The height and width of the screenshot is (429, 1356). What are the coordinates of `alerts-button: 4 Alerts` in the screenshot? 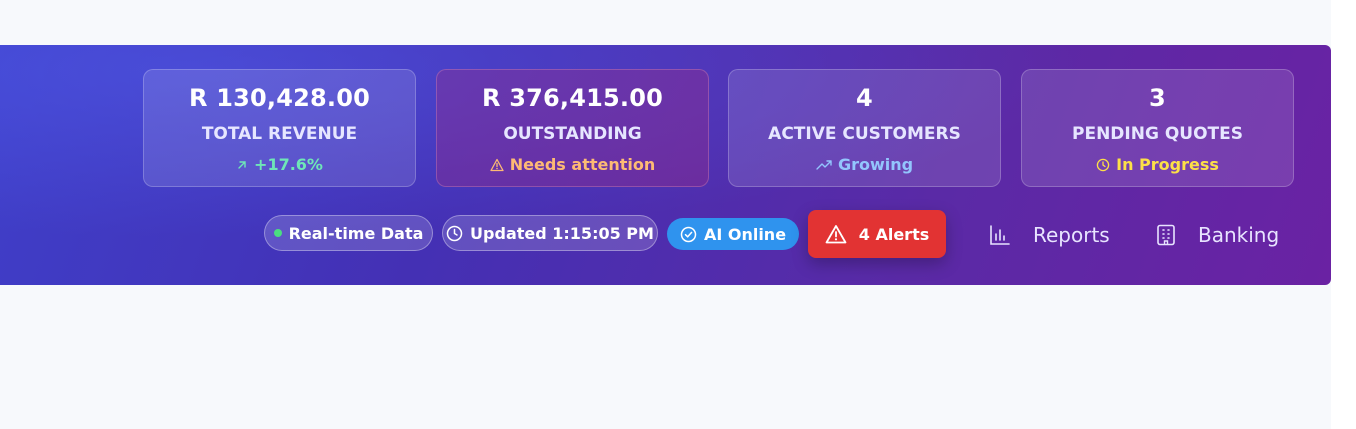 It's located at (877, 234).